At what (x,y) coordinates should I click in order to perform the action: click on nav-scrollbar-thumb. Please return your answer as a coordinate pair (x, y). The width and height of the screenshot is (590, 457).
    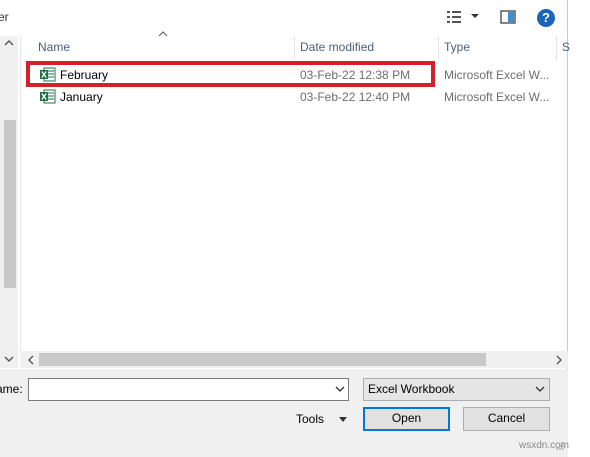
    Looking at the image, I should click on (10, 204).